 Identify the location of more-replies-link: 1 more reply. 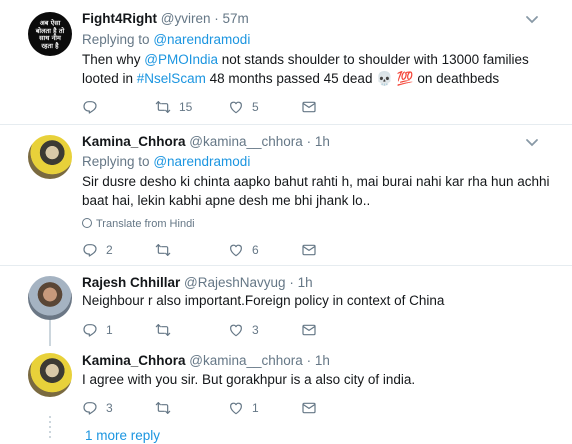
(122, 435).